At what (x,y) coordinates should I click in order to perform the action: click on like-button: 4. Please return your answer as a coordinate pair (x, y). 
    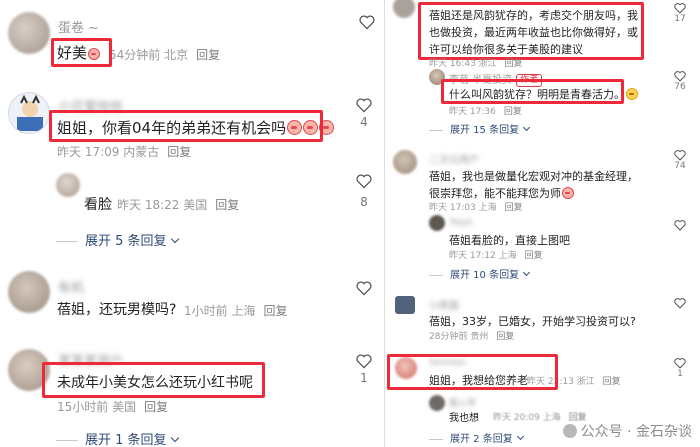
    Looking at the image, I should click on (364, 113).